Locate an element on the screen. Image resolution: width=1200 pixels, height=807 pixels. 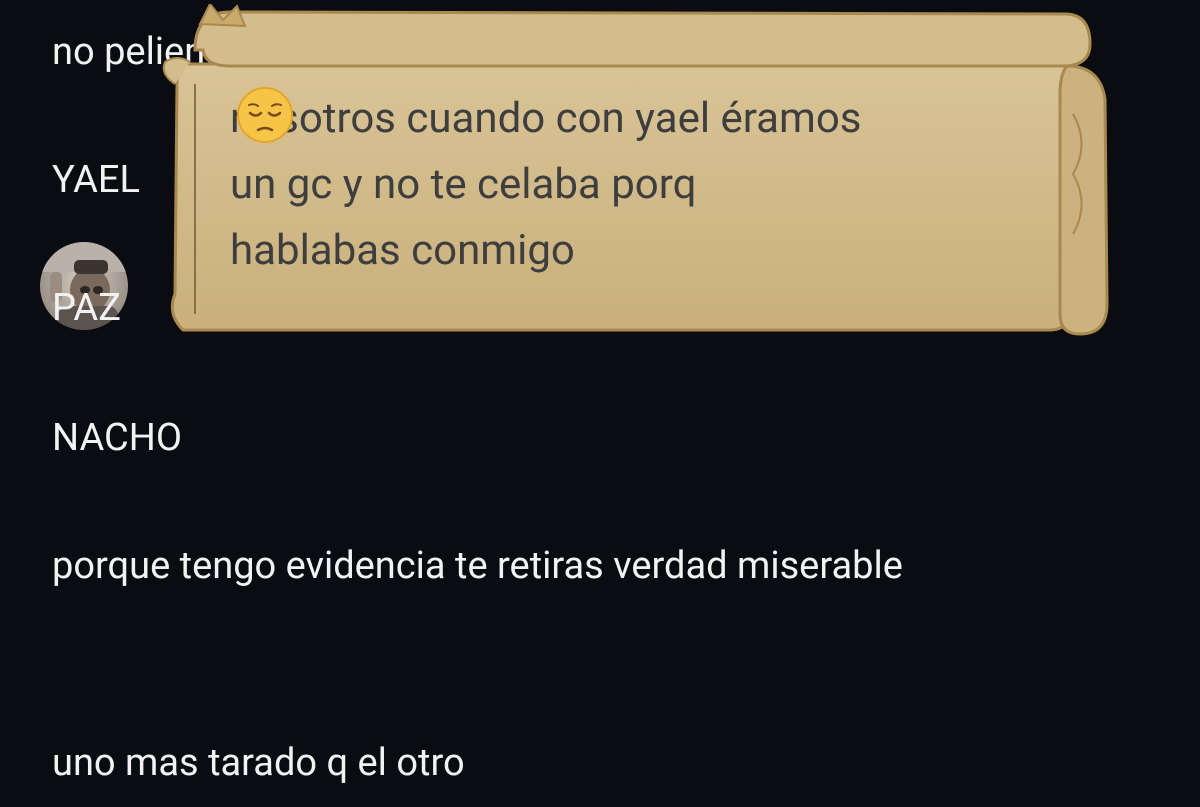
chat-message: YAEL is located at coordinates (96, 180).